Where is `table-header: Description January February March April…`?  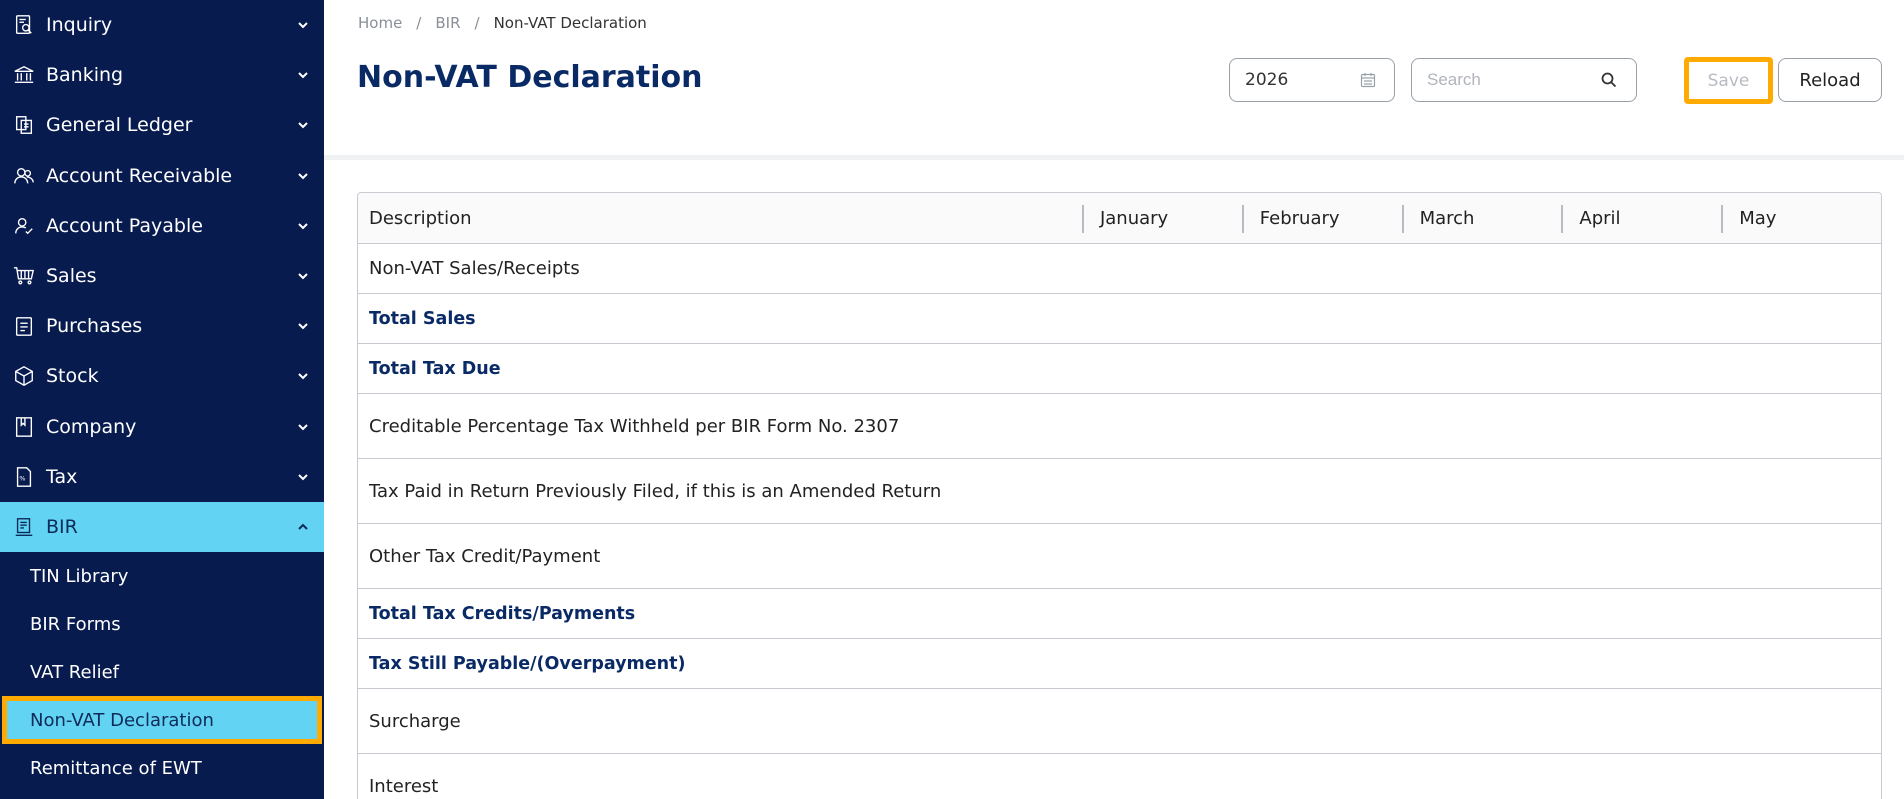 table-header: Description January February March April… is located at coordinates (1119, 218).